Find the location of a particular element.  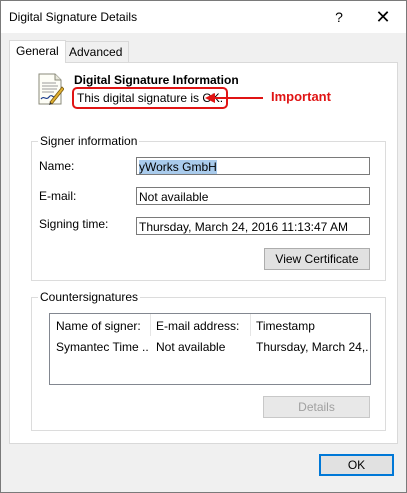

signing-time-field: Thursday, March 24, 2016 11:13:47 AM is located at coordinates (253, 226).